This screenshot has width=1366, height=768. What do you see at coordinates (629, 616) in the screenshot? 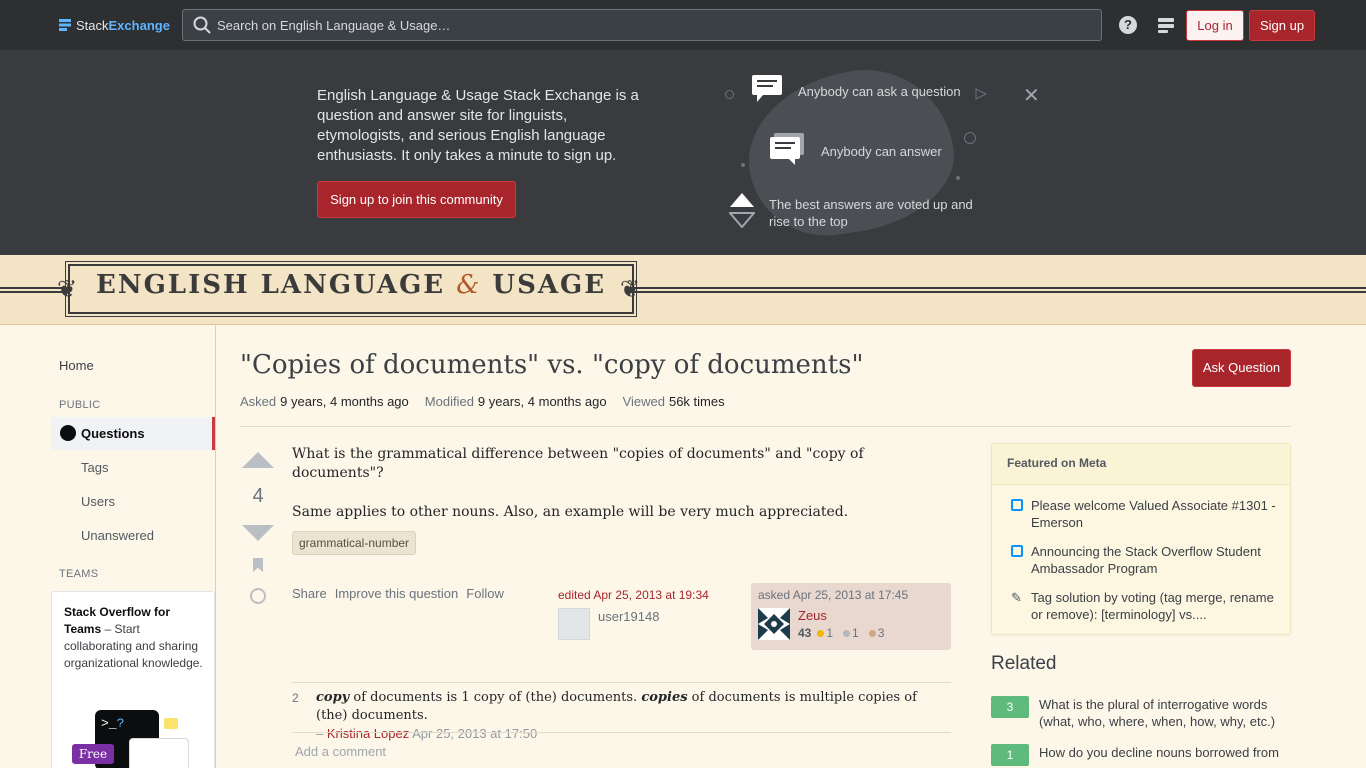
I see `editor-name: user19148` at bounding box center [629, 616].